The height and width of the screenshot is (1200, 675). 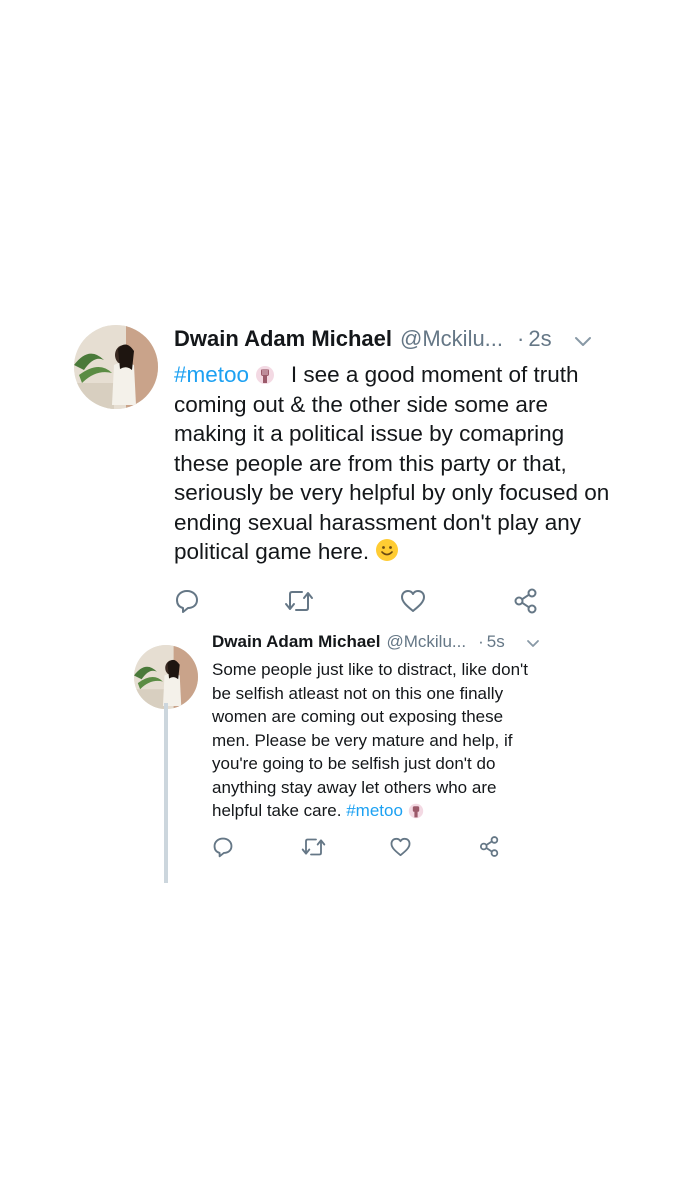 I want to click on timestamp: 2s, so click(x=539, y=339).